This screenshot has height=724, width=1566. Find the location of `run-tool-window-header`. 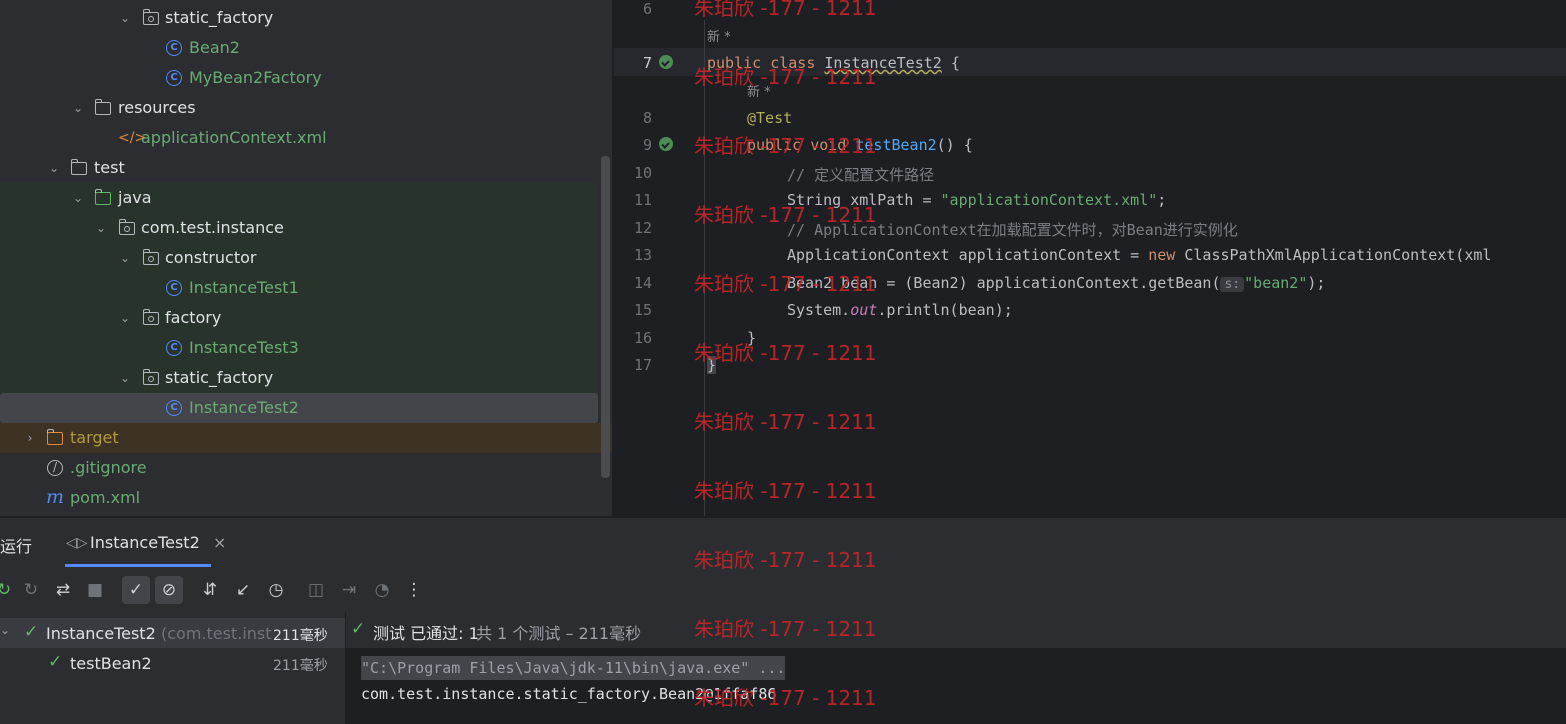

run-tool-window-header is located at coordinates (783, 542).